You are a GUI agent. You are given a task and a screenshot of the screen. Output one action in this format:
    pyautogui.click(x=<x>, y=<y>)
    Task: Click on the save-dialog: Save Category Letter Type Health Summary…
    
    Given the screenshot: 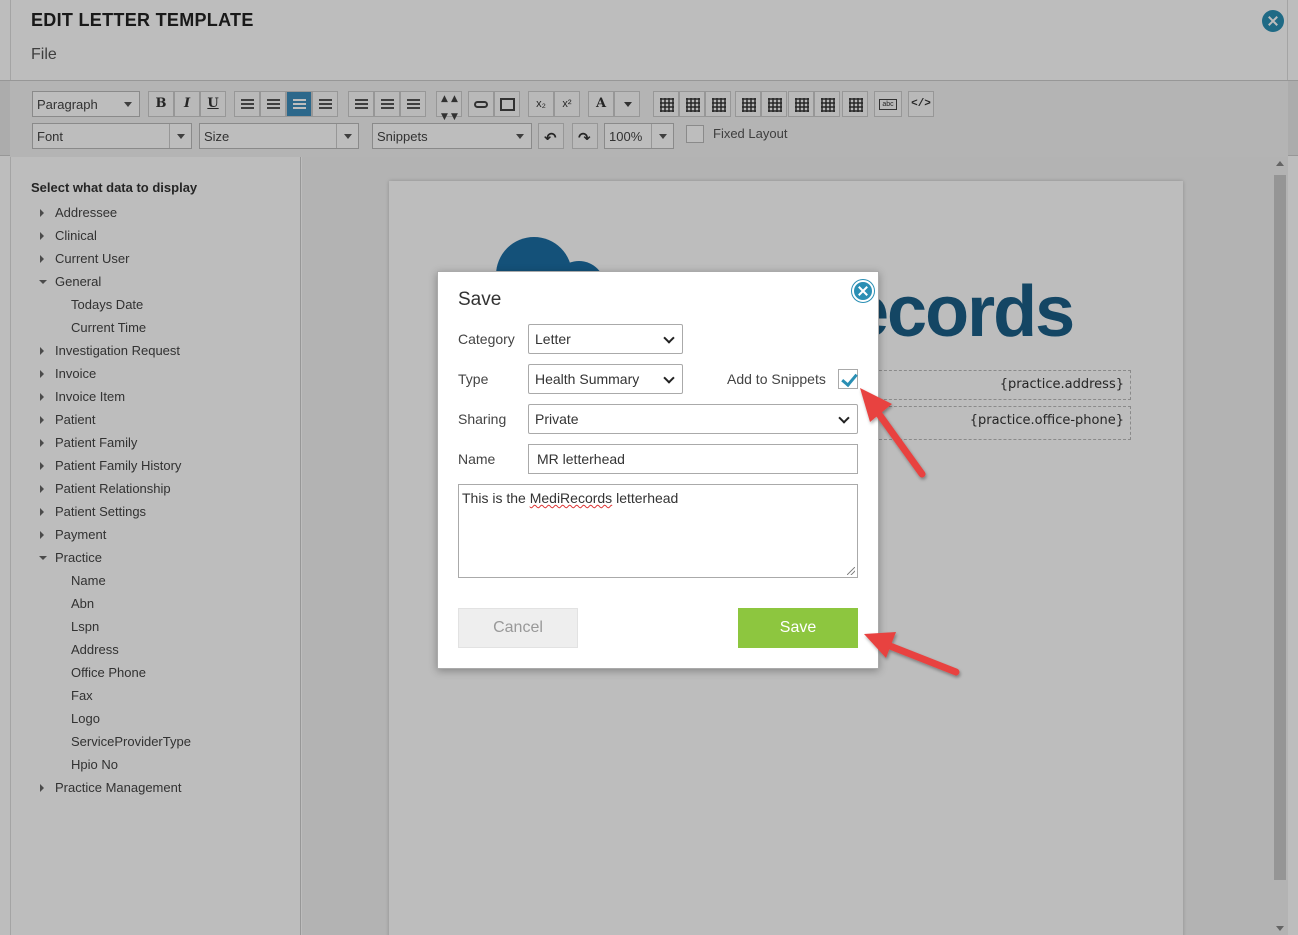 What is the action you would take?
    pyautogui.click(x=658, y=470)
    